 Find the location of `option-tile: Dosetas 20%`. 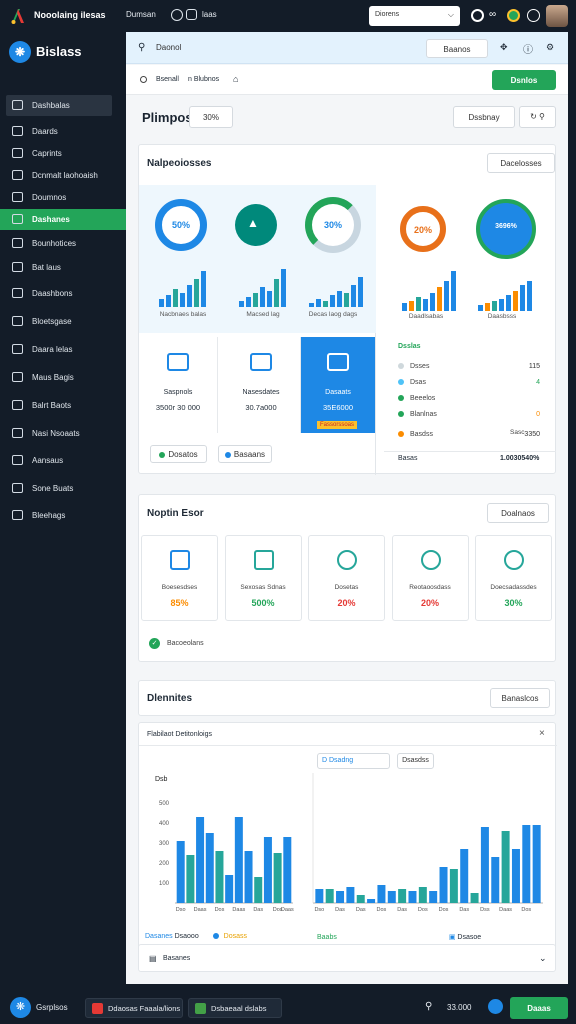

option-tile: Dosetas 20% is located at coordinates (346, 578).